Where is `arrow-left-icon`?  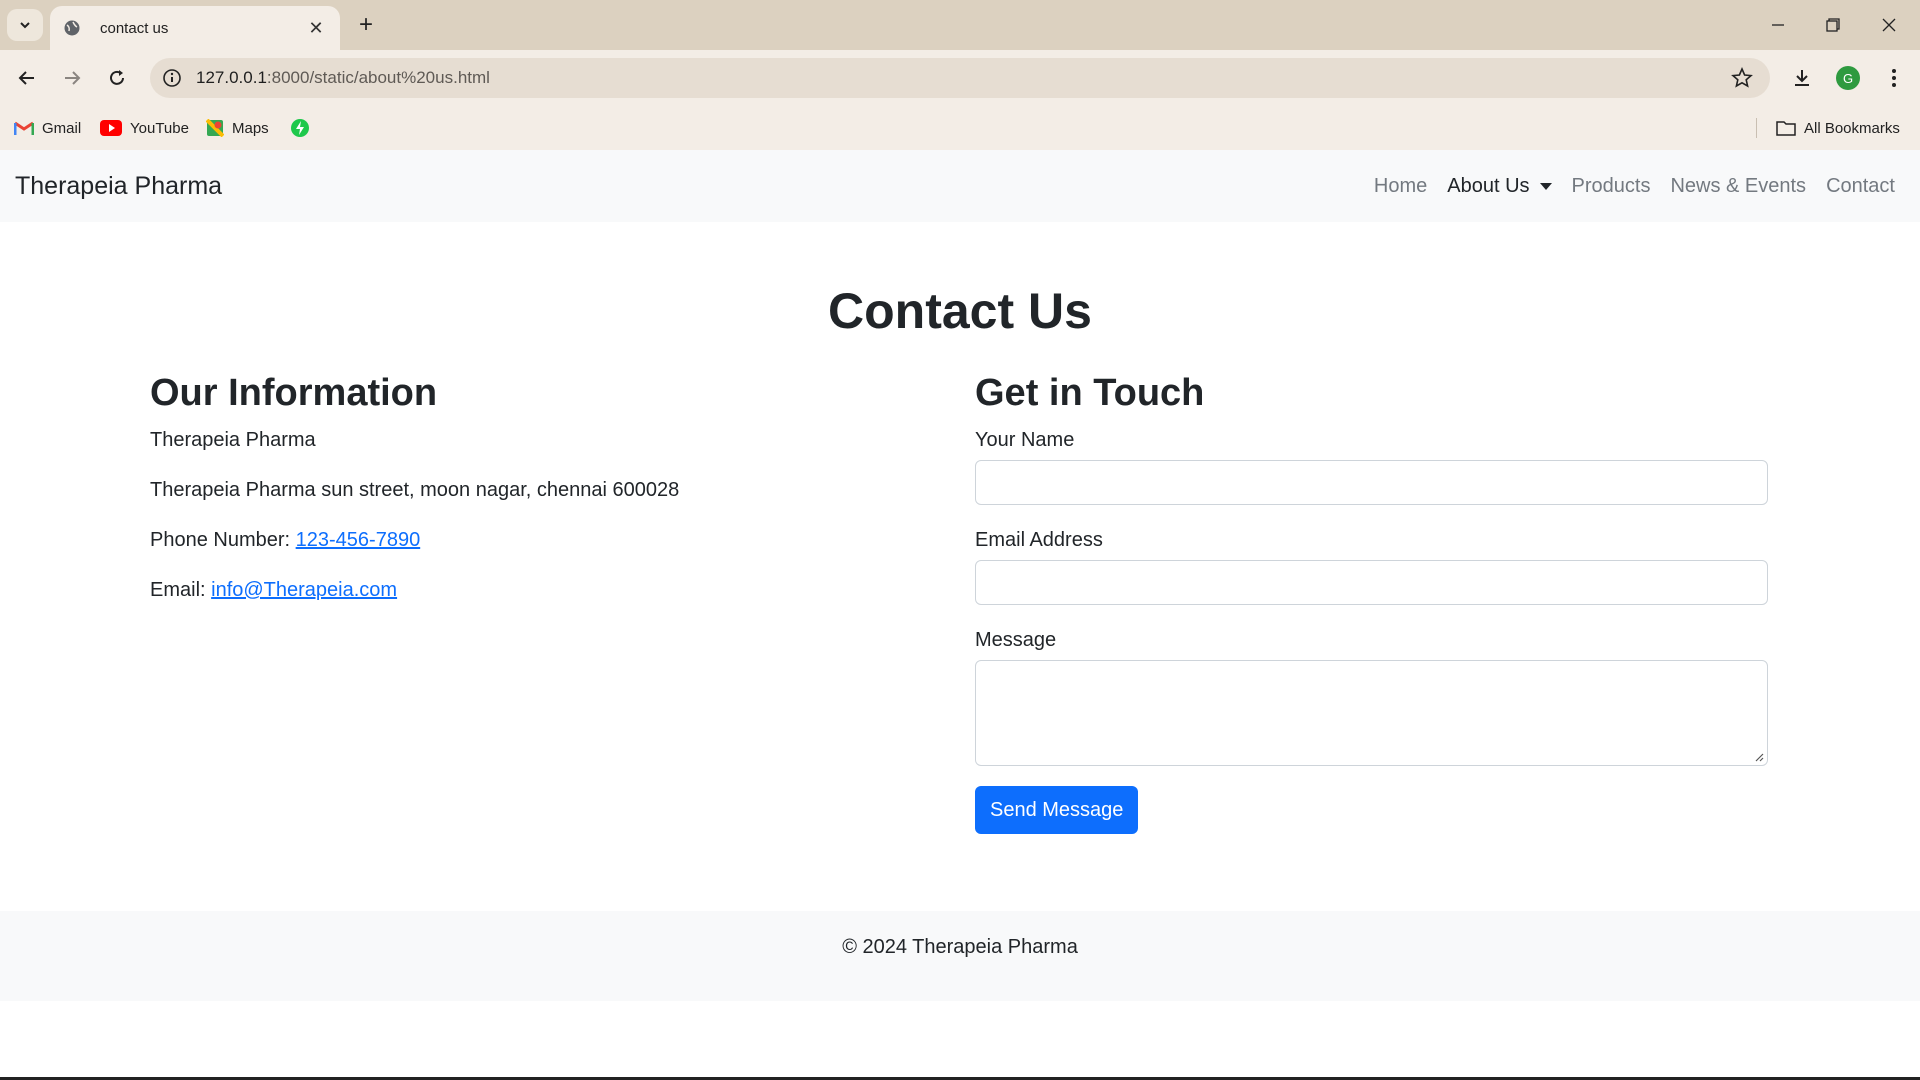
arrow-left-icon is located at coordinates (26, 78).